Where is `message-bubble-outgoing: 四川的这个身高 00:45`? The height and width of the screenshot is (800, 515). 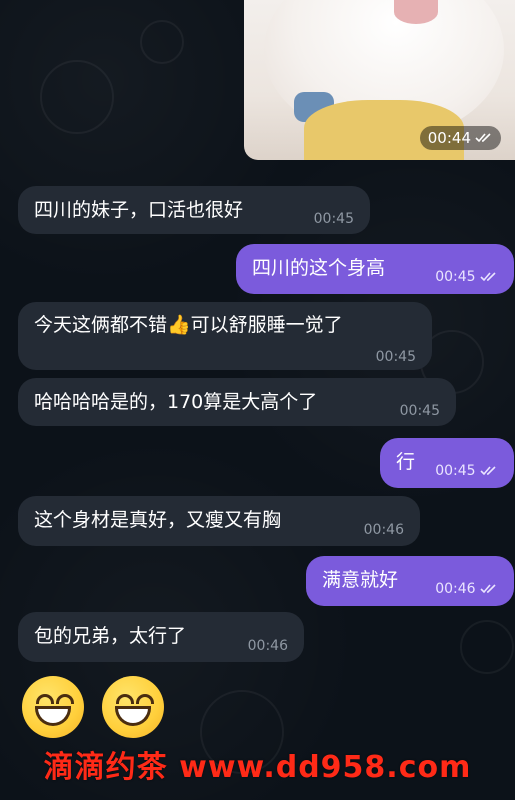
message-bubble-outgoing: 四川的这个身高 00:45 is located at coordinates (375, 269).